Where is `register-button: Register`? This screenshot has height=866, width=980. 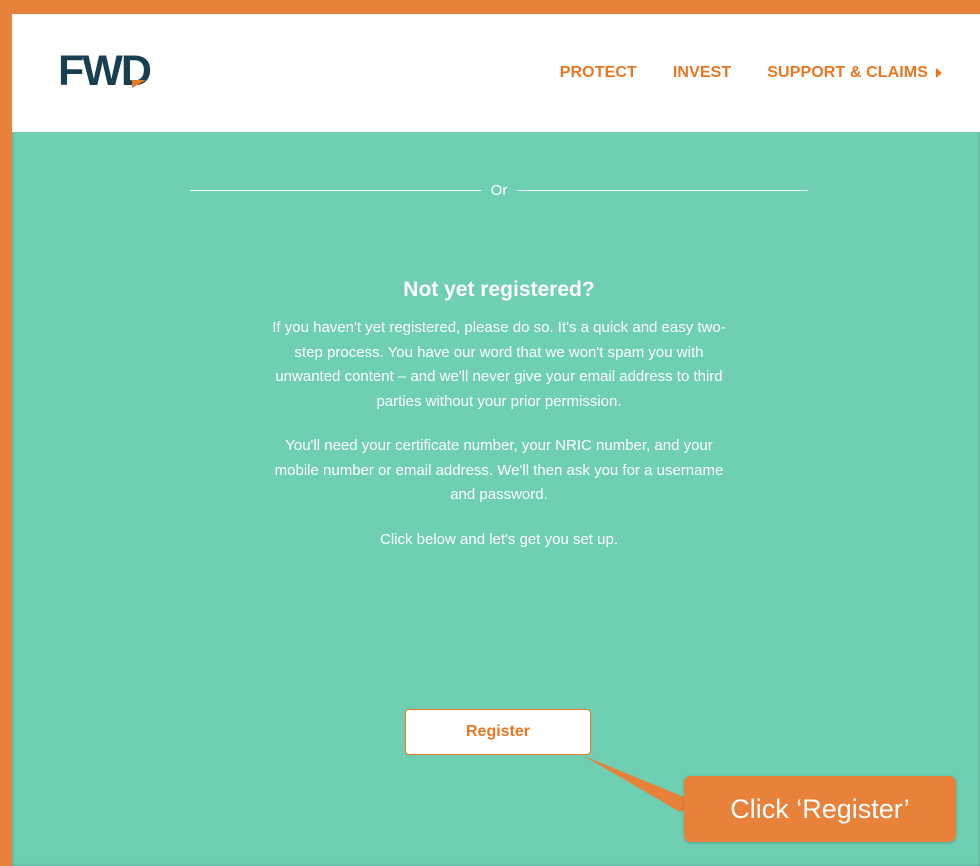
register-button: Register is located at coordinates (498, 732).